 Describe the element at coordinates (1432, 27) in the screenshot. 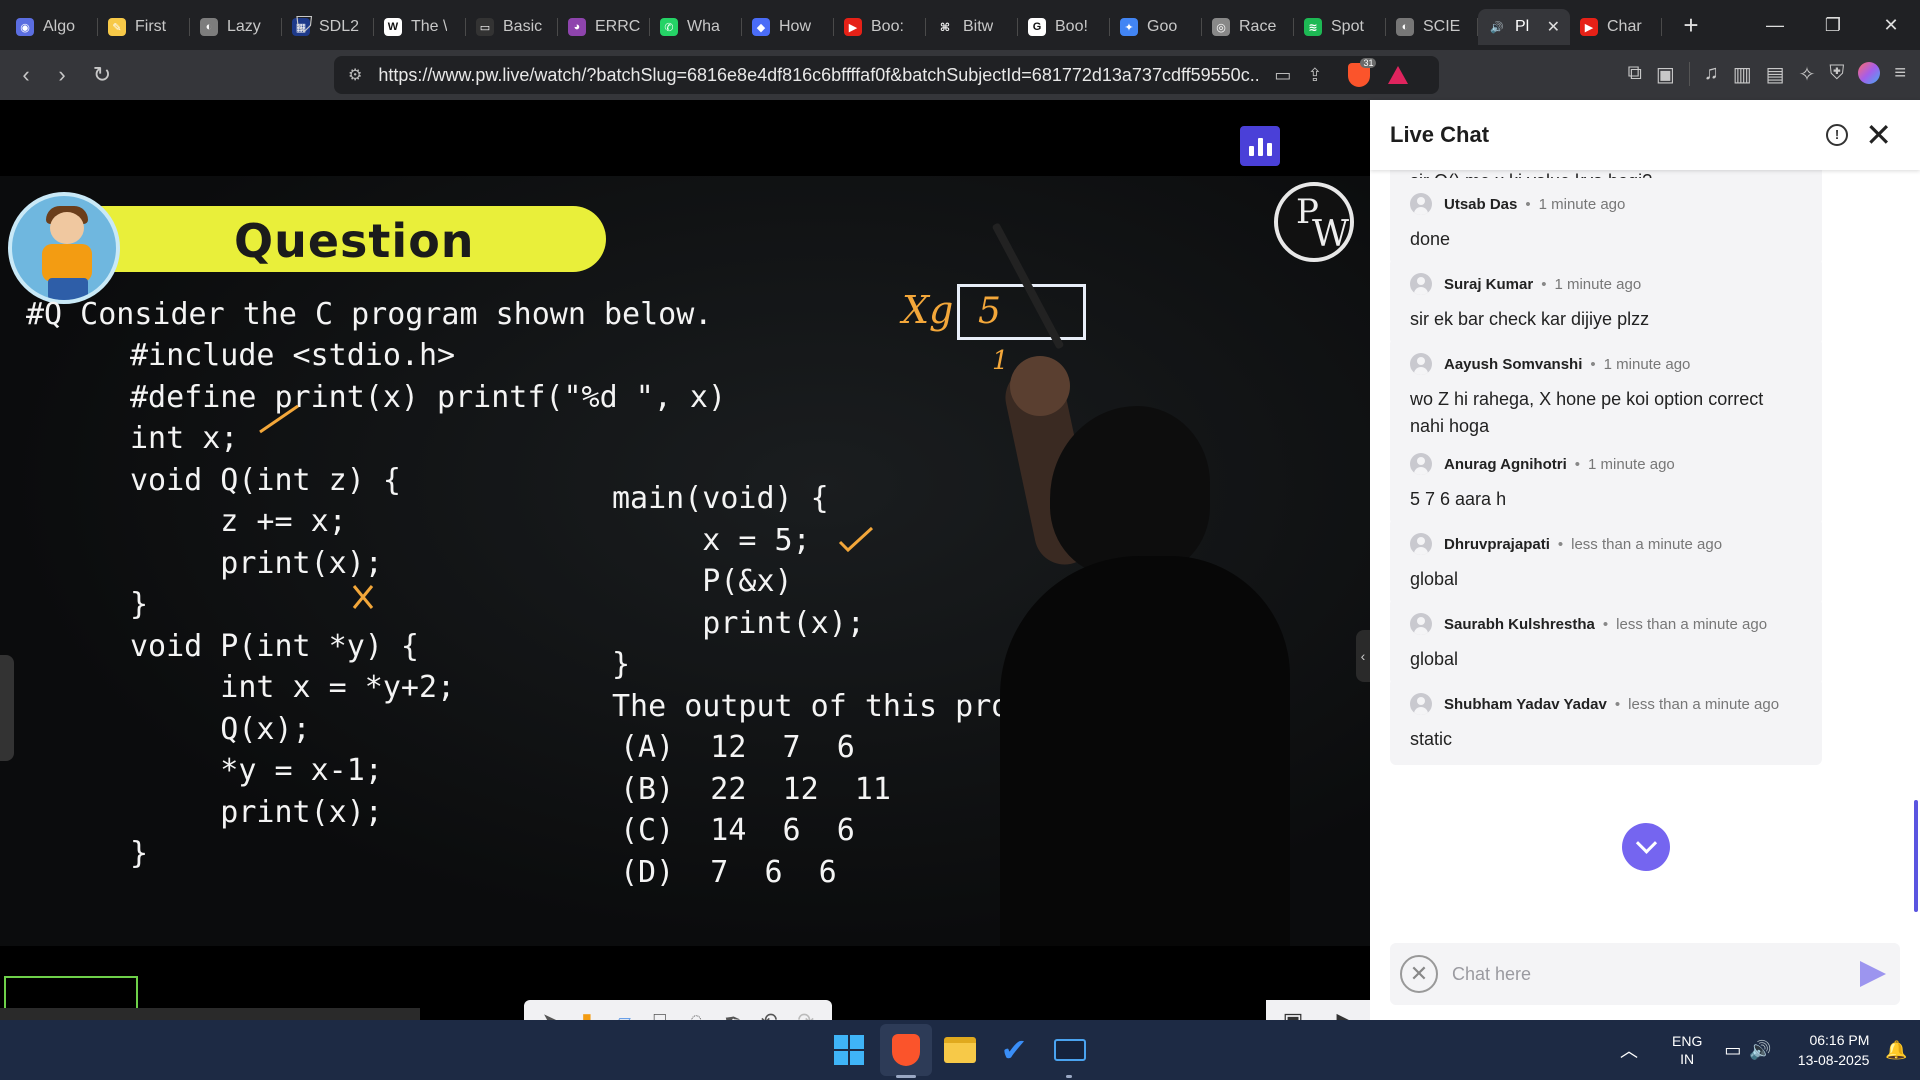

I see `tab: ◐ SCIE` at that location.